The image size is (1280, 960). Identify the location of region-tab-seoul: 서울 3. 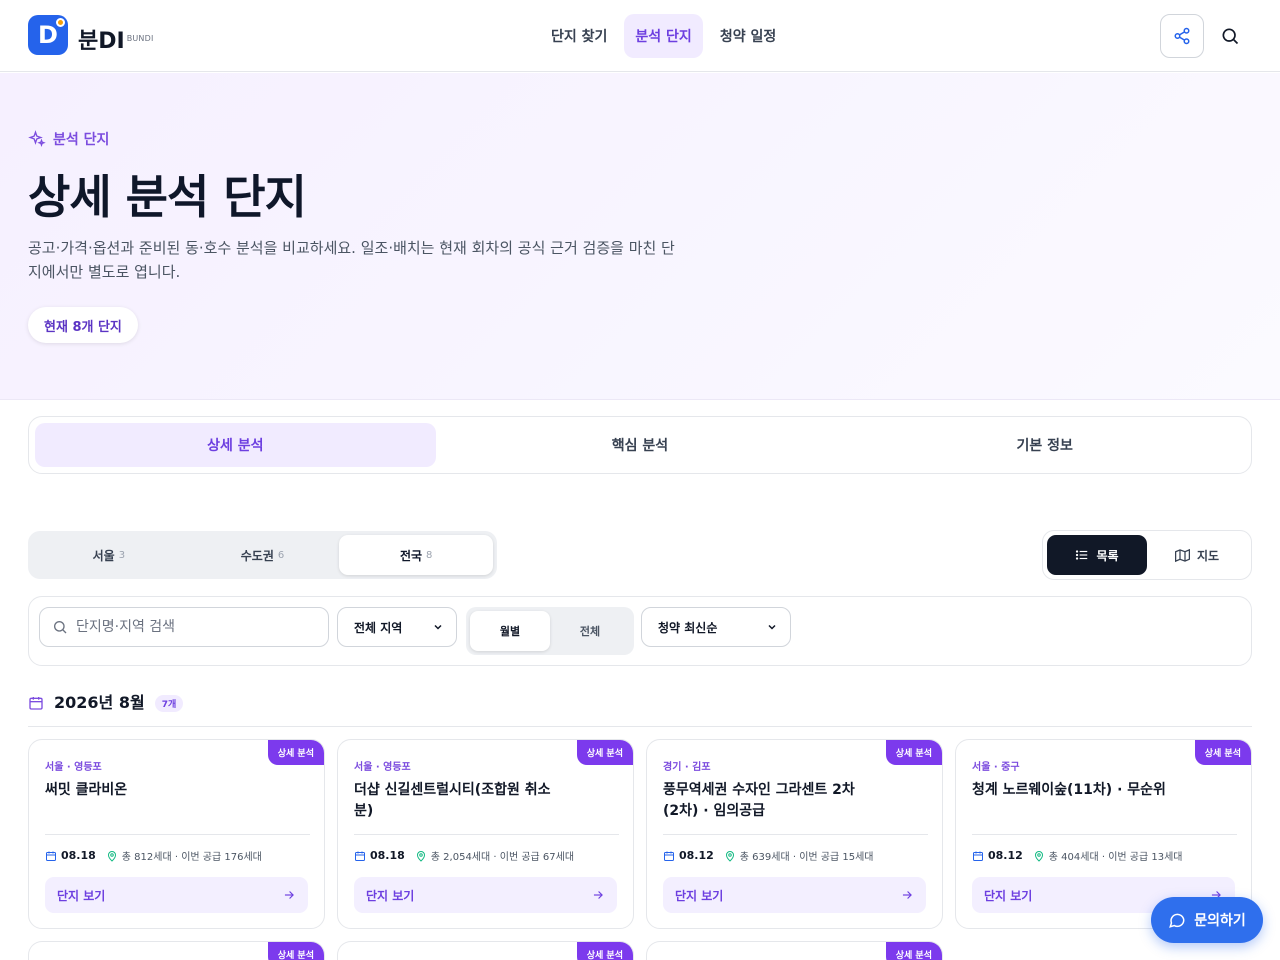
(109, 555).